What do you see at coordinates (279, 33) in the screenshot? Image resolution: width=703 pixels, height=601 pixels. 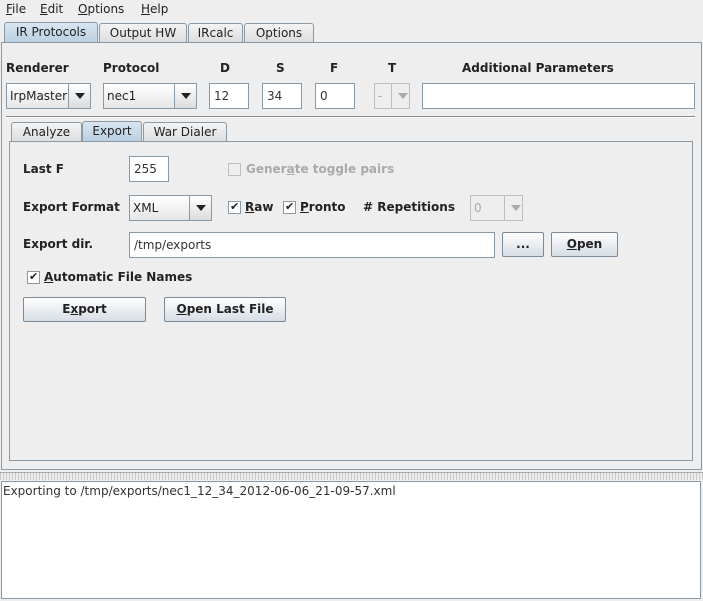 I see `tab-options: Options` at bounding box center [279, 33].